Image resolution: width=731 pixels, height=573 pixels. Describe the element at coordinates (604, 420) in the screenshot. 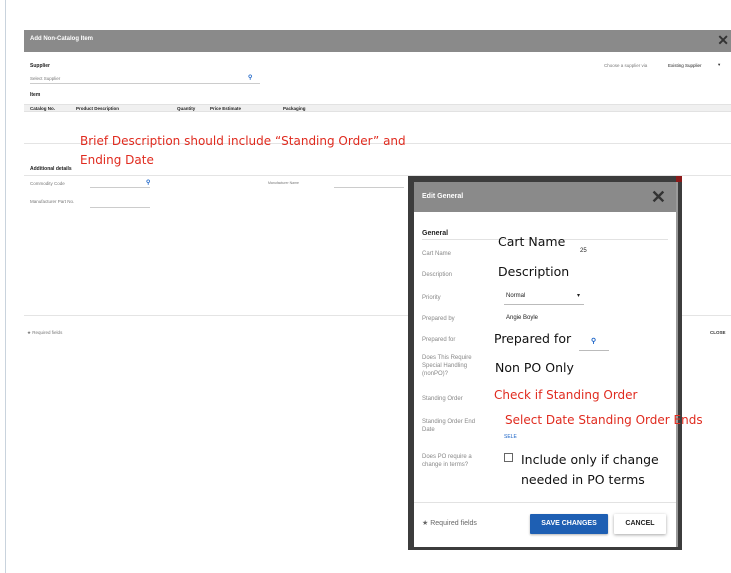

I see `annotation-select-date: Select Date Standing Order Ends` at that location.